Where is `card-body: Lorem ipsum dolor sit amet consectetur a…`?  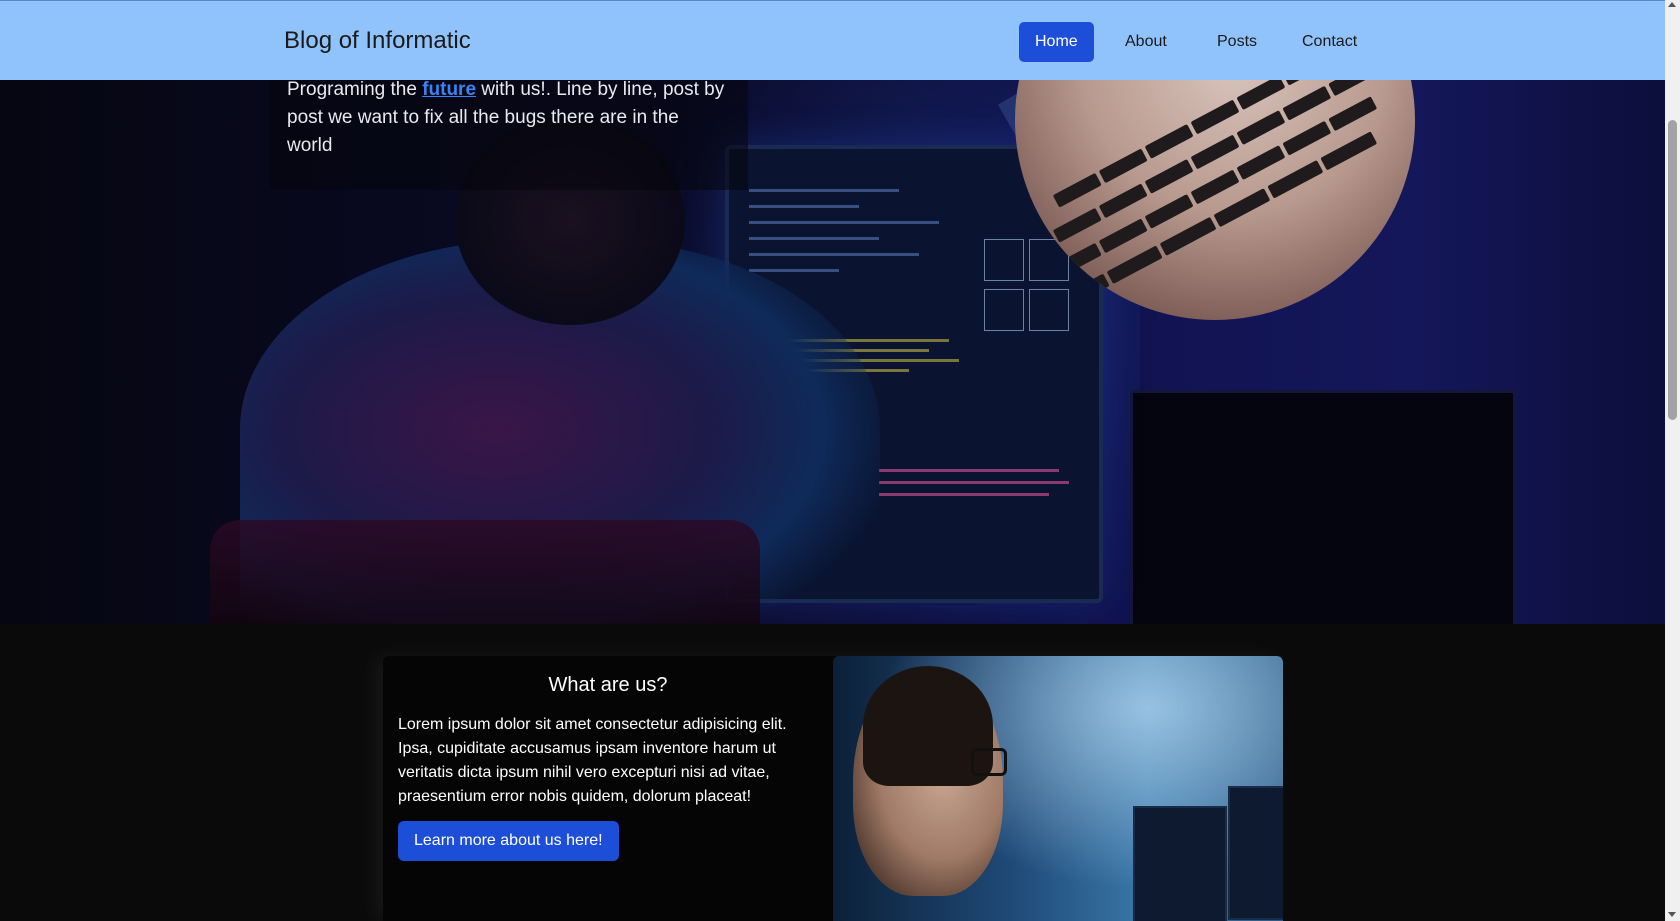
card-body: Lorem ipsum dolor sit amet consectetur a… is located at coordinates (592, 760).